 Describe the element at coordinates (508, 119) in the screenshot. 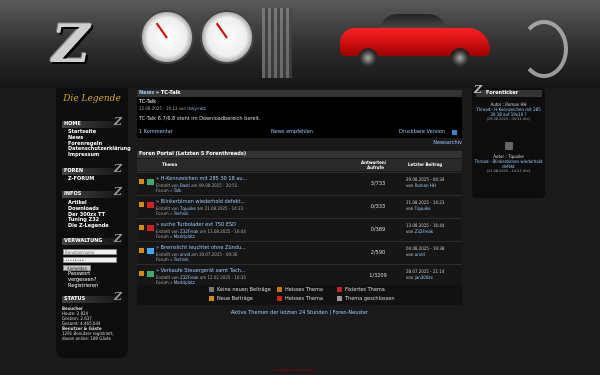

I see `ticker-date: (29.08.2025 - 04:34 Uhr)` at that location.